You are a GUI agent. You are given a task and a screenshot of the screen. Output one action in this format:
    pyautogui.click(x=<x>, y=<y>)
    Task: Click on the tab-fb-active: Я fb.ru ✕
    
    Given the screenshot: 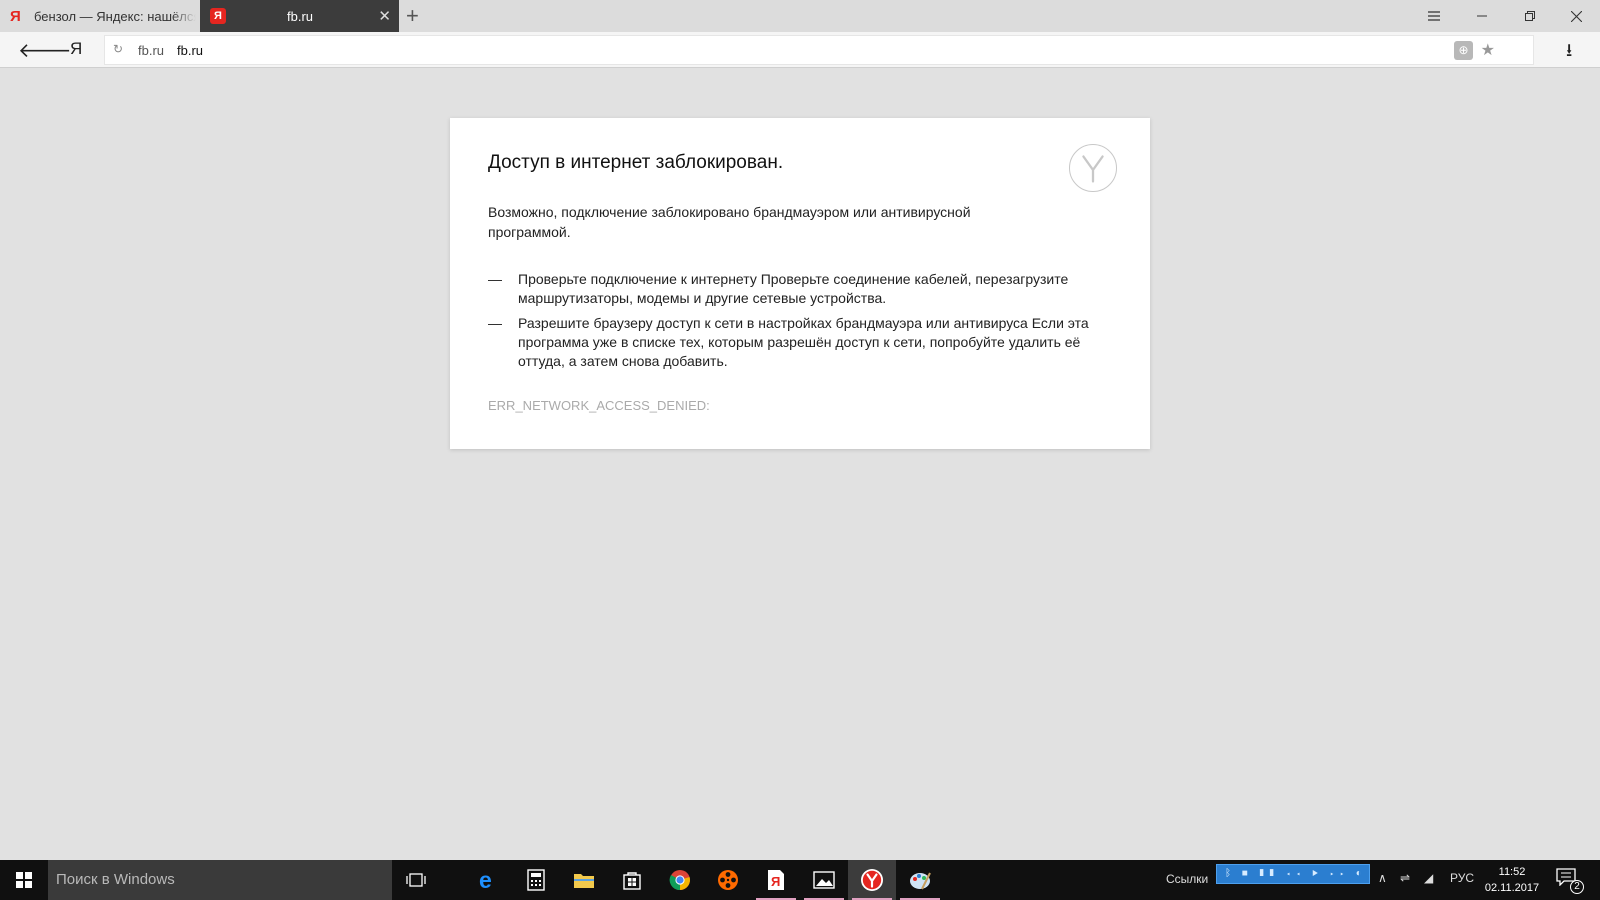 What is the action you would take?
    pyautogui.click(x=299, y=16)
    